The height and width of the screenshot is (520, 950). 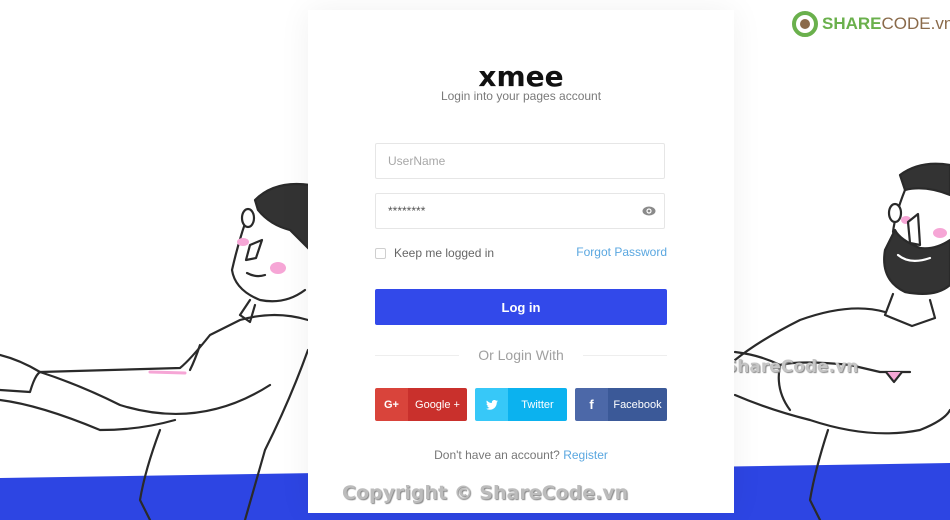 I want to click on username-field, so click(x=520, y=161).